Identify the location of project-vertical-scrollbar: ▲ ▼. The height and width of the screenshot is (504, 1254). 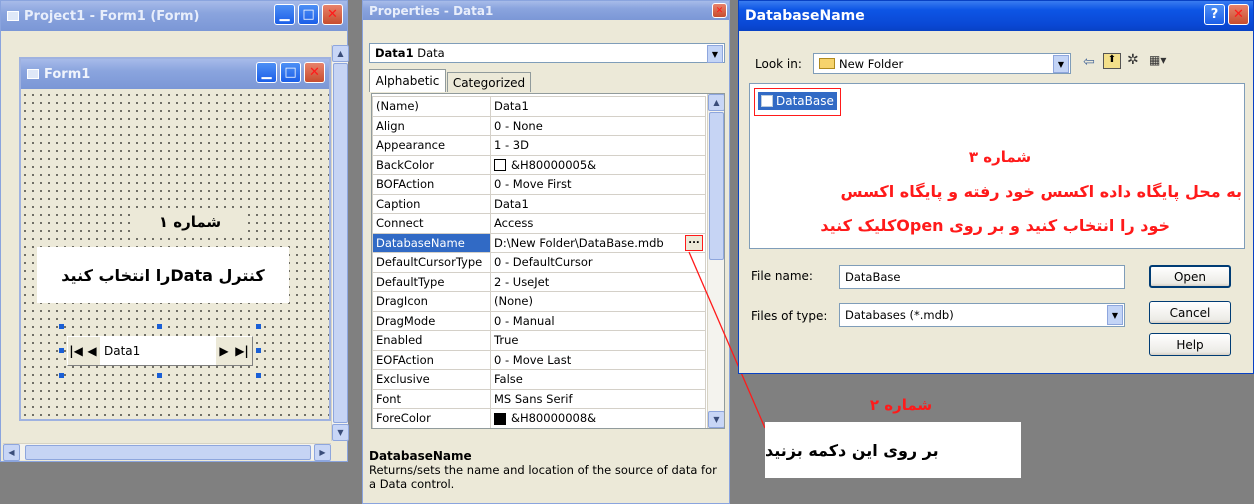
(340, 243).